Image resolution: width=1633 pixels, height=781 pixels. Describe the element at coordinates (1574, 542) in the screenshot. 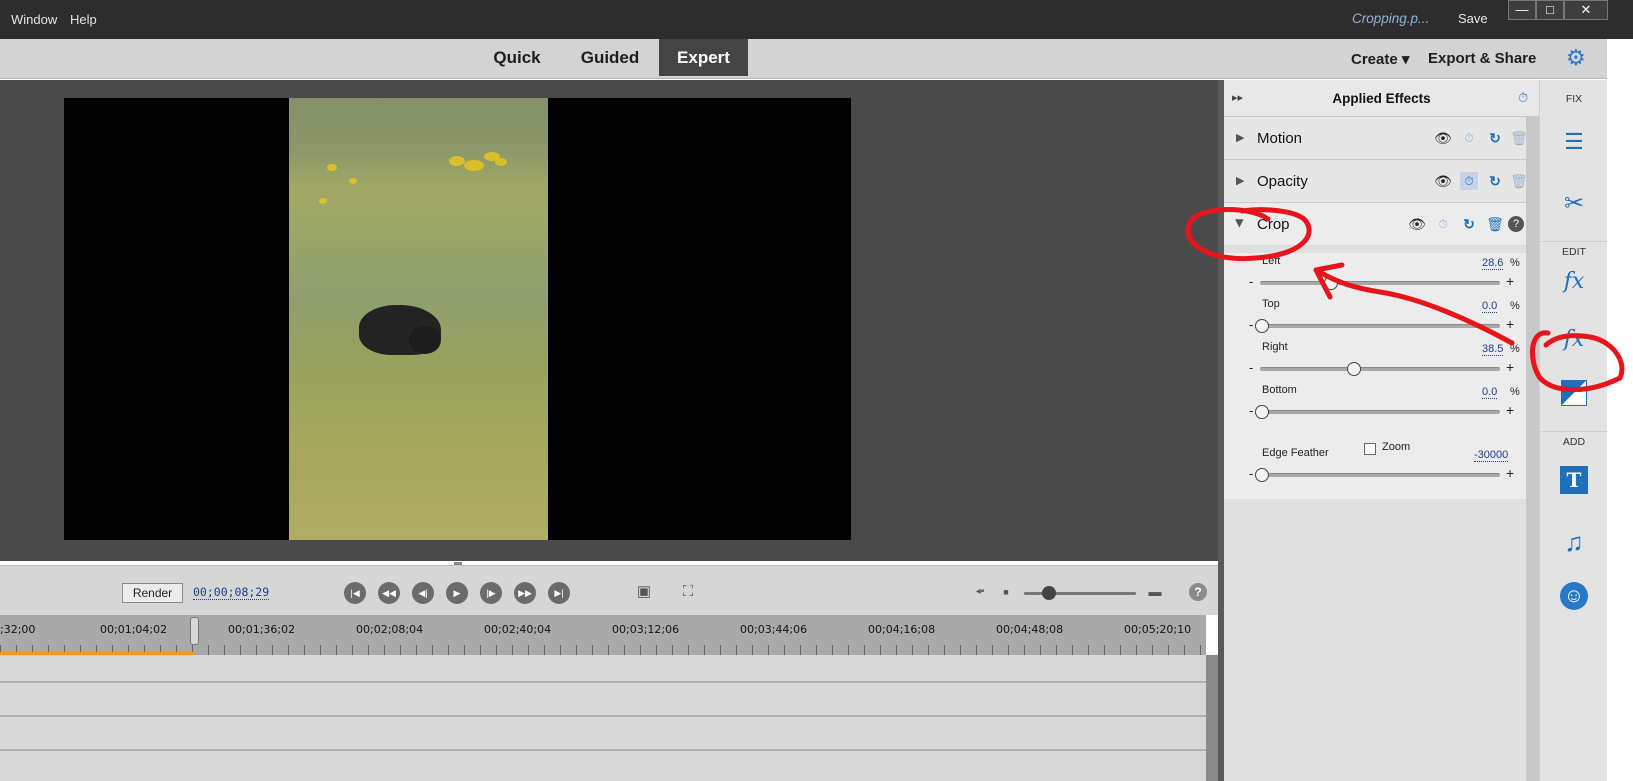

I see `music-icon: ♫` at that location.